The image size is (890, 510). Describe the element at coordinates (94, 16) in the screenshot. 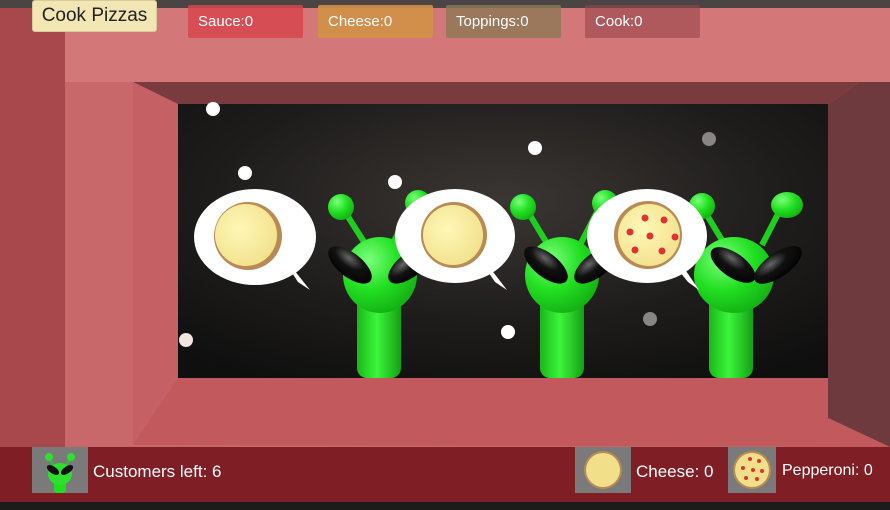

I see `cook-pizzas-button: Cook Pizzas` at that location.